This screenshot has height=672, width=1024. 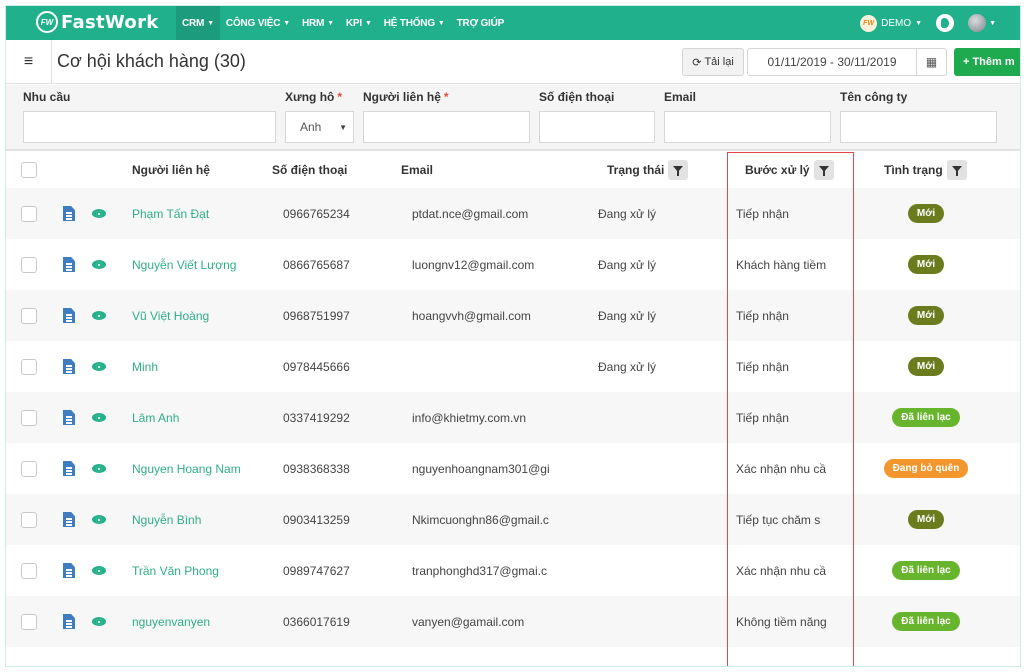 What do you see at coordinates (258, 23) in the screenshot?
I see `nav-item-1: CÔNG VIỆC ▼` at bounding box center [258, 23].